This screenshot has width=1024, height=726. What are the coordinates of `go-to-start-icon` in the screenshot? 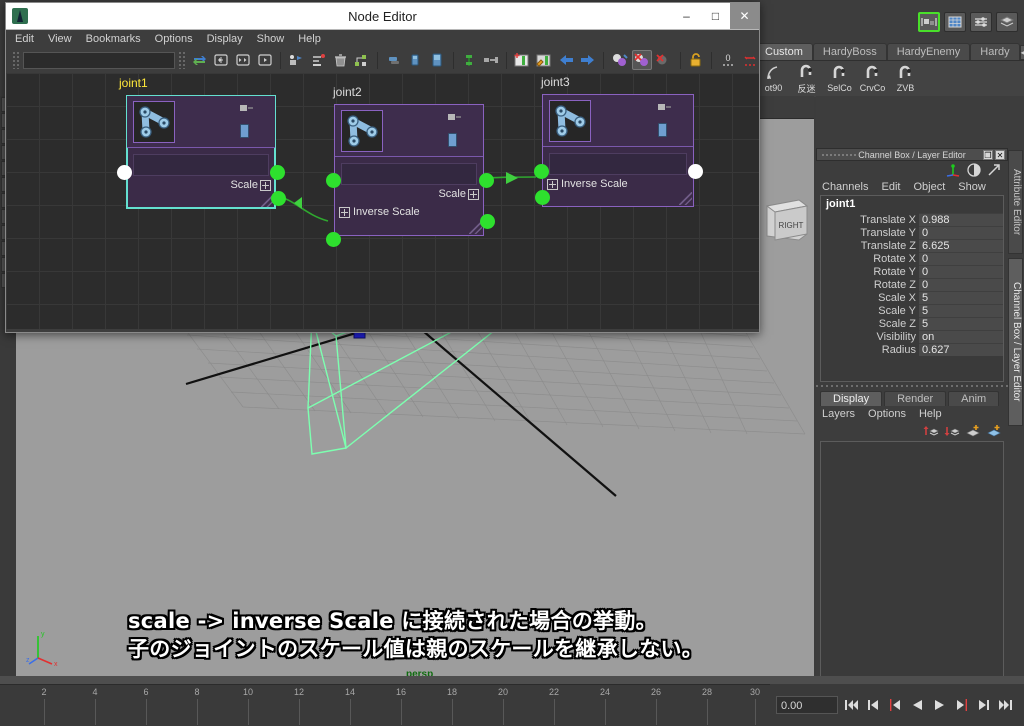 It's located at (851, 705).